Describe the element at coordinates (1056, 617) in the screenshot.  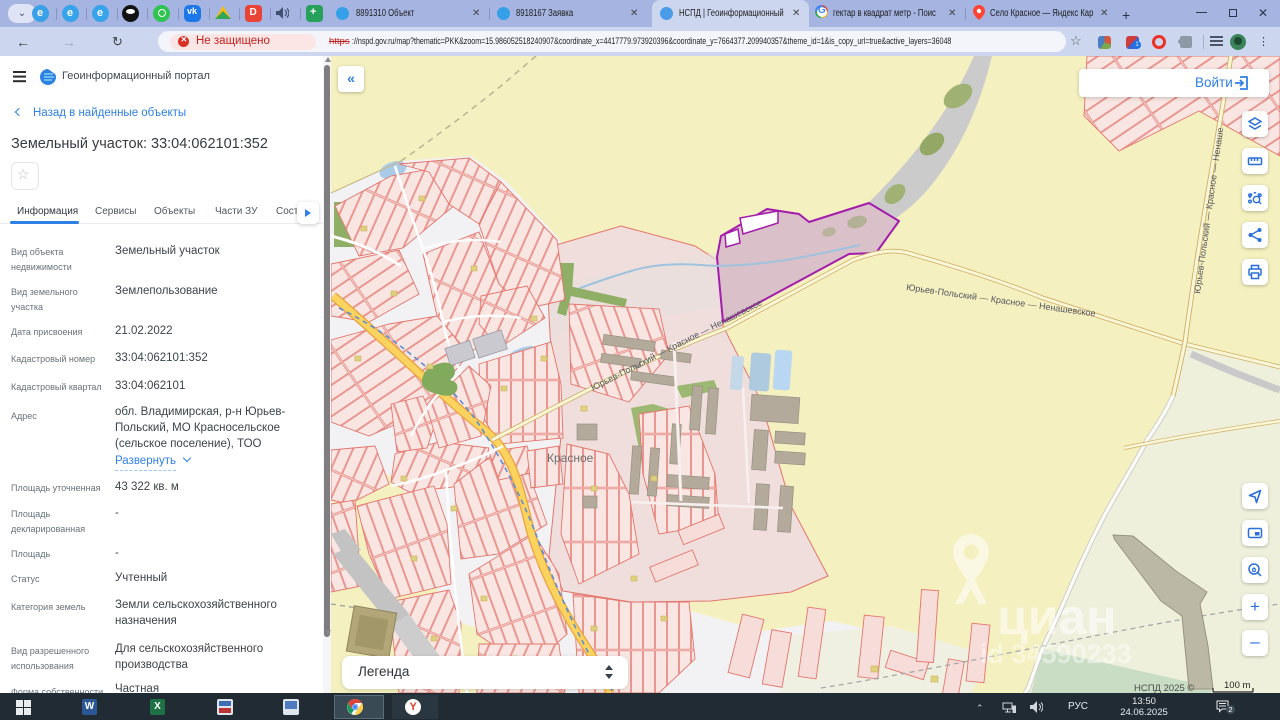
I see `svg-text: циан` at that location.